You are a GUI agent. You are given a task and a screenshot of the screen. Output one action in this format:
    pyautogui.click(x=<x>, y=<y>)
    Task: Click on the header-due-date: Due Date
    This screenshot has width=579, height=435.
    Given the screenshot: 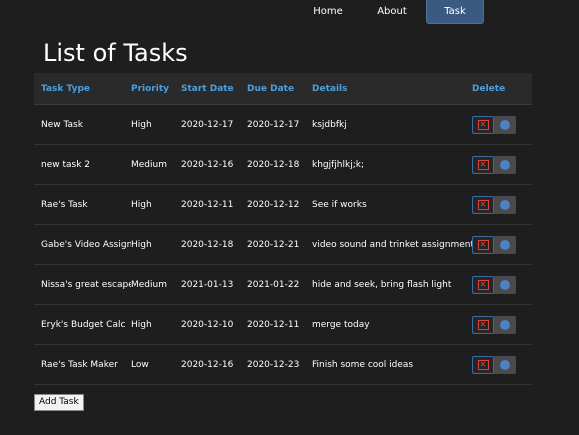 What is the action you would take?
    pyautogui.click(x=271, y=88)
    